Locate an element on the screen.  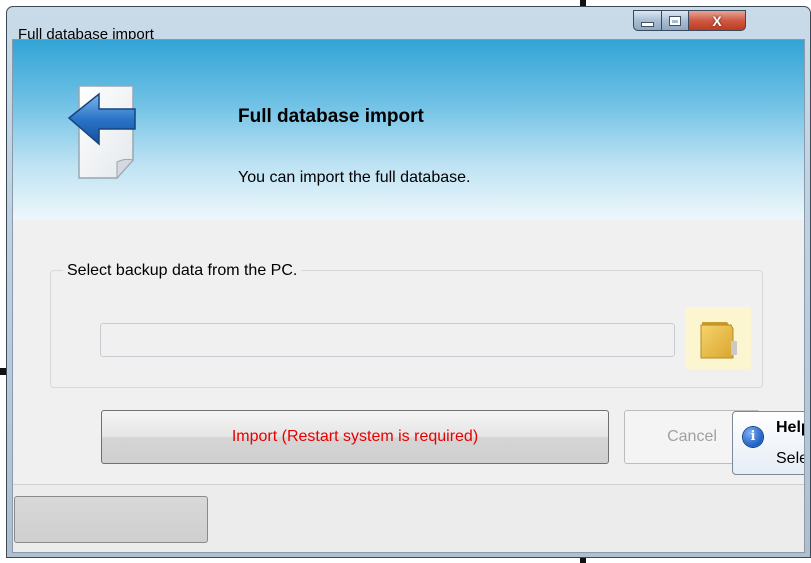
minimize-icon is located at coordinates (647, 24).